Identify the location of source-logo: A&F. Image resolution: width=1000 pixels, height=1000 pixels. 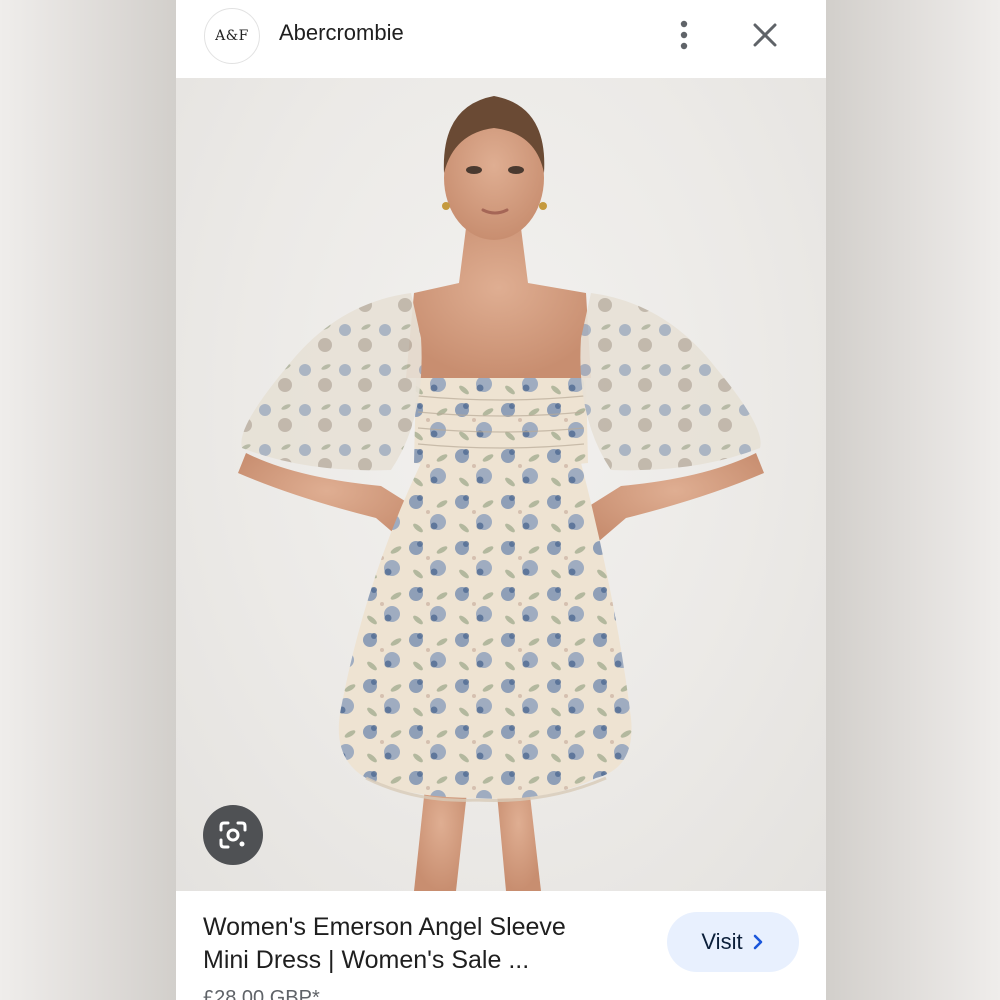
(232, 36).